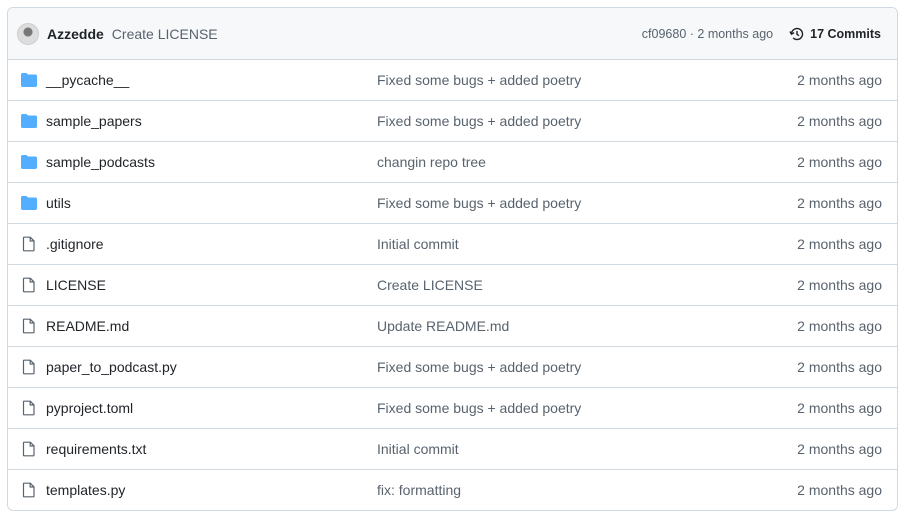 This screenshot has height=515, width=902. I want to click on file-name-link: pyproject.toml, so click(211, 408).